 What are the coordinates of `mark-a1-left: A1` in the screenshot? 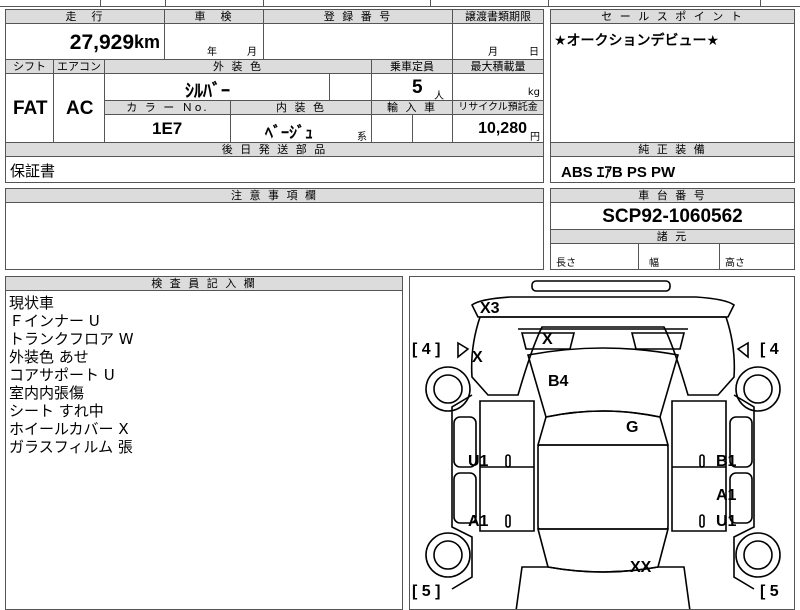 It's located at (478, 521).